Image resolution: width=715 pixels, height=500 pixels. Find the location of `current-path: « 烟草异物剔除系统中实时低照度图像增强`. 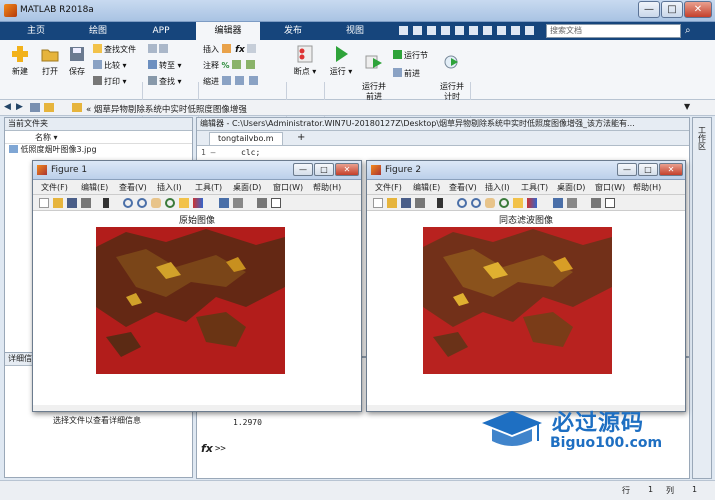

current-path: « 烟草异物剔除系统中实时低照度图像增强 is located at coordinates (166, 109).